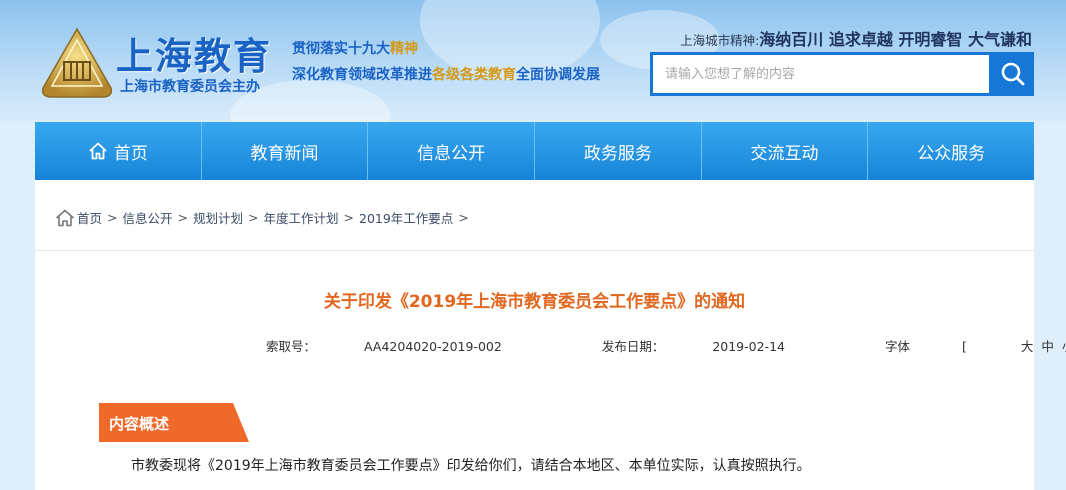 The width and height of the screenshot is (1066, 490). I want to click on font-size-label: 字体, so click(897, 346).